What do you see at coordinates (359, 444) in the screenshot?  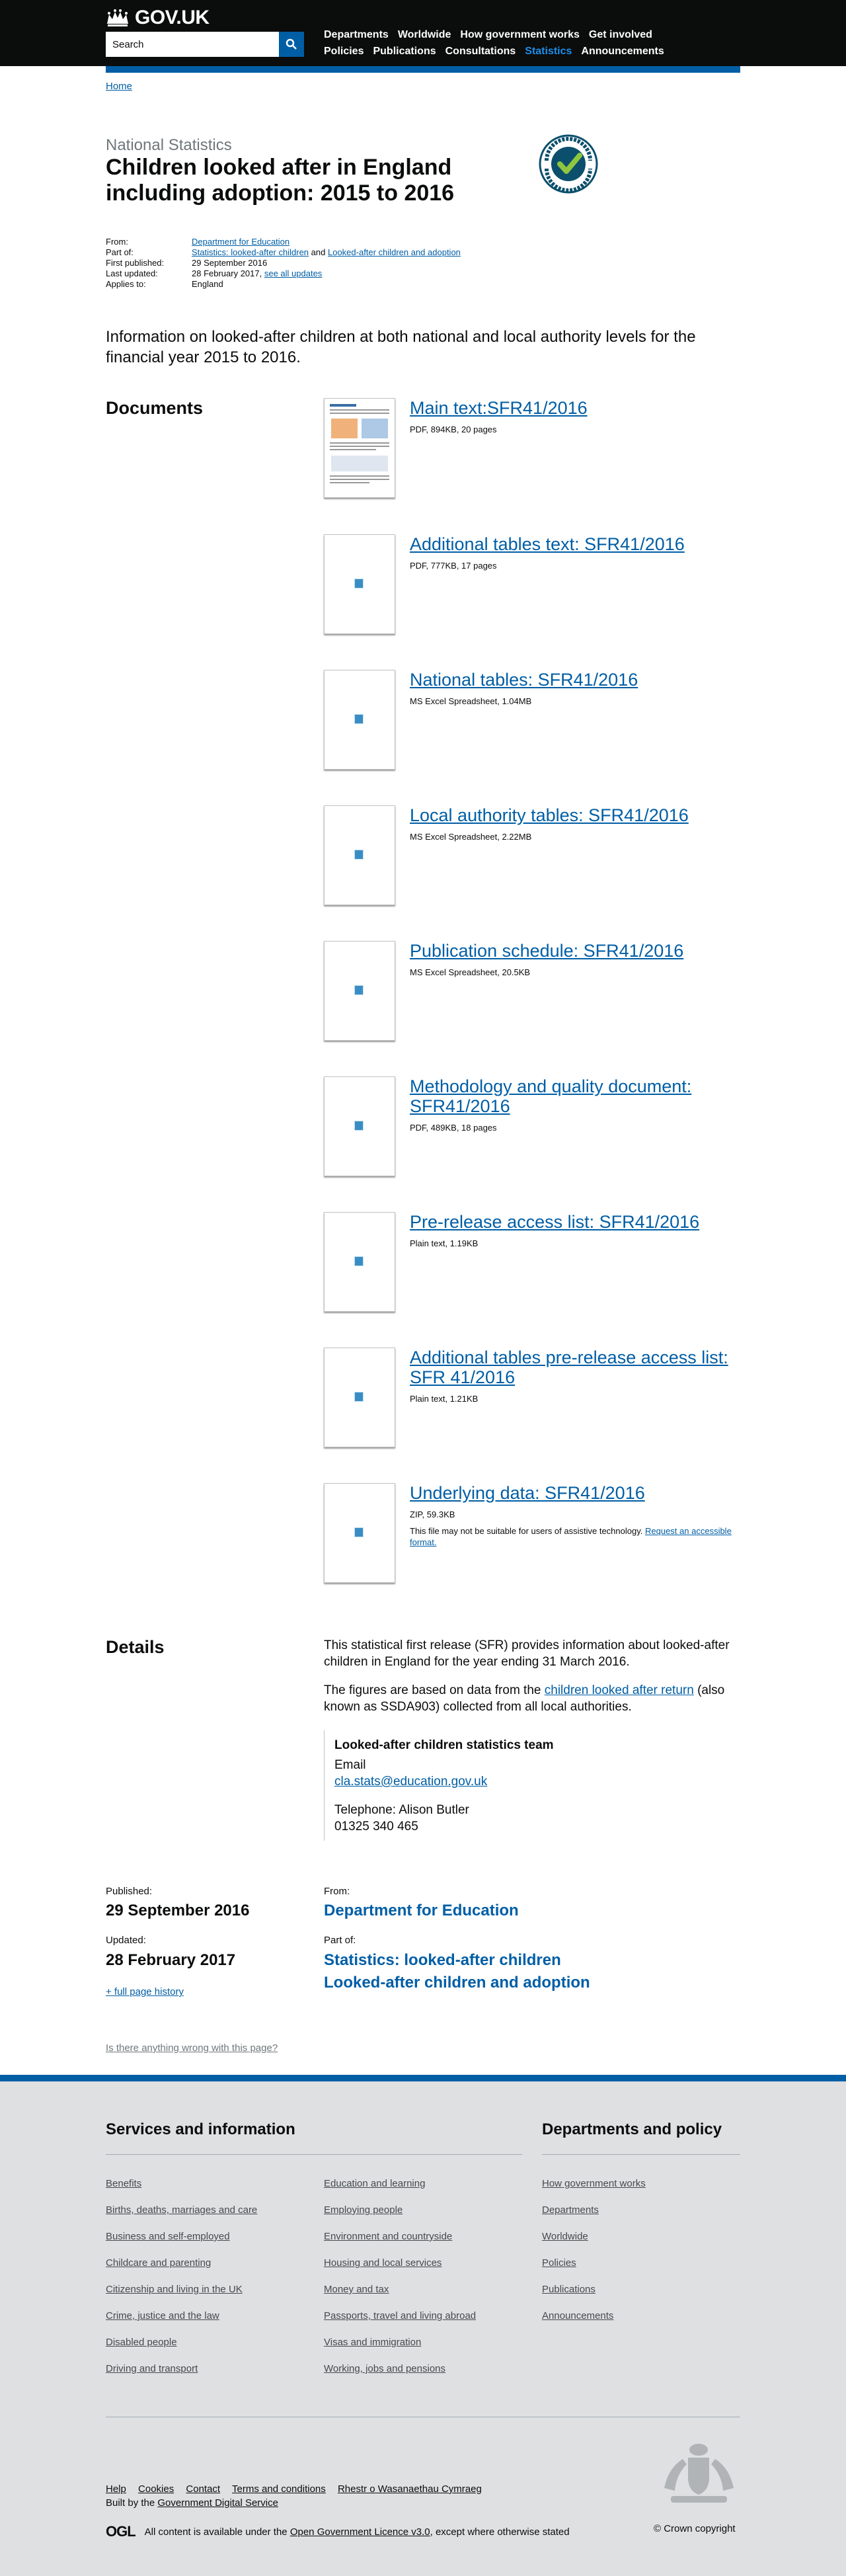 I see `pdf-preview-icon` at bounding box center [359, 444].